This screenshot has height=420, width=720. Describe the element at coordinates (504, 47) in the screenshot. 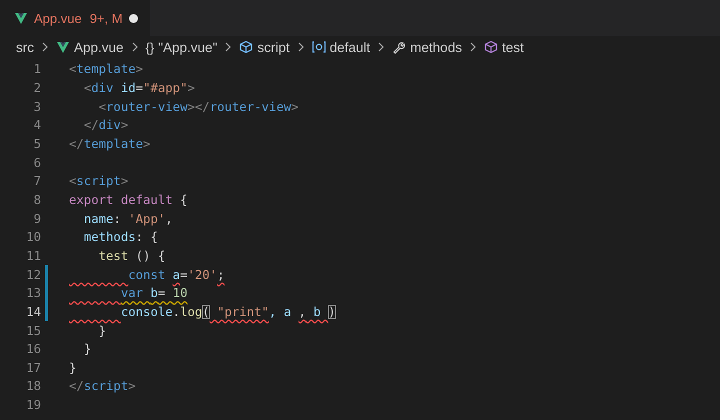

I see `breadcrumb-item: test` at that location.